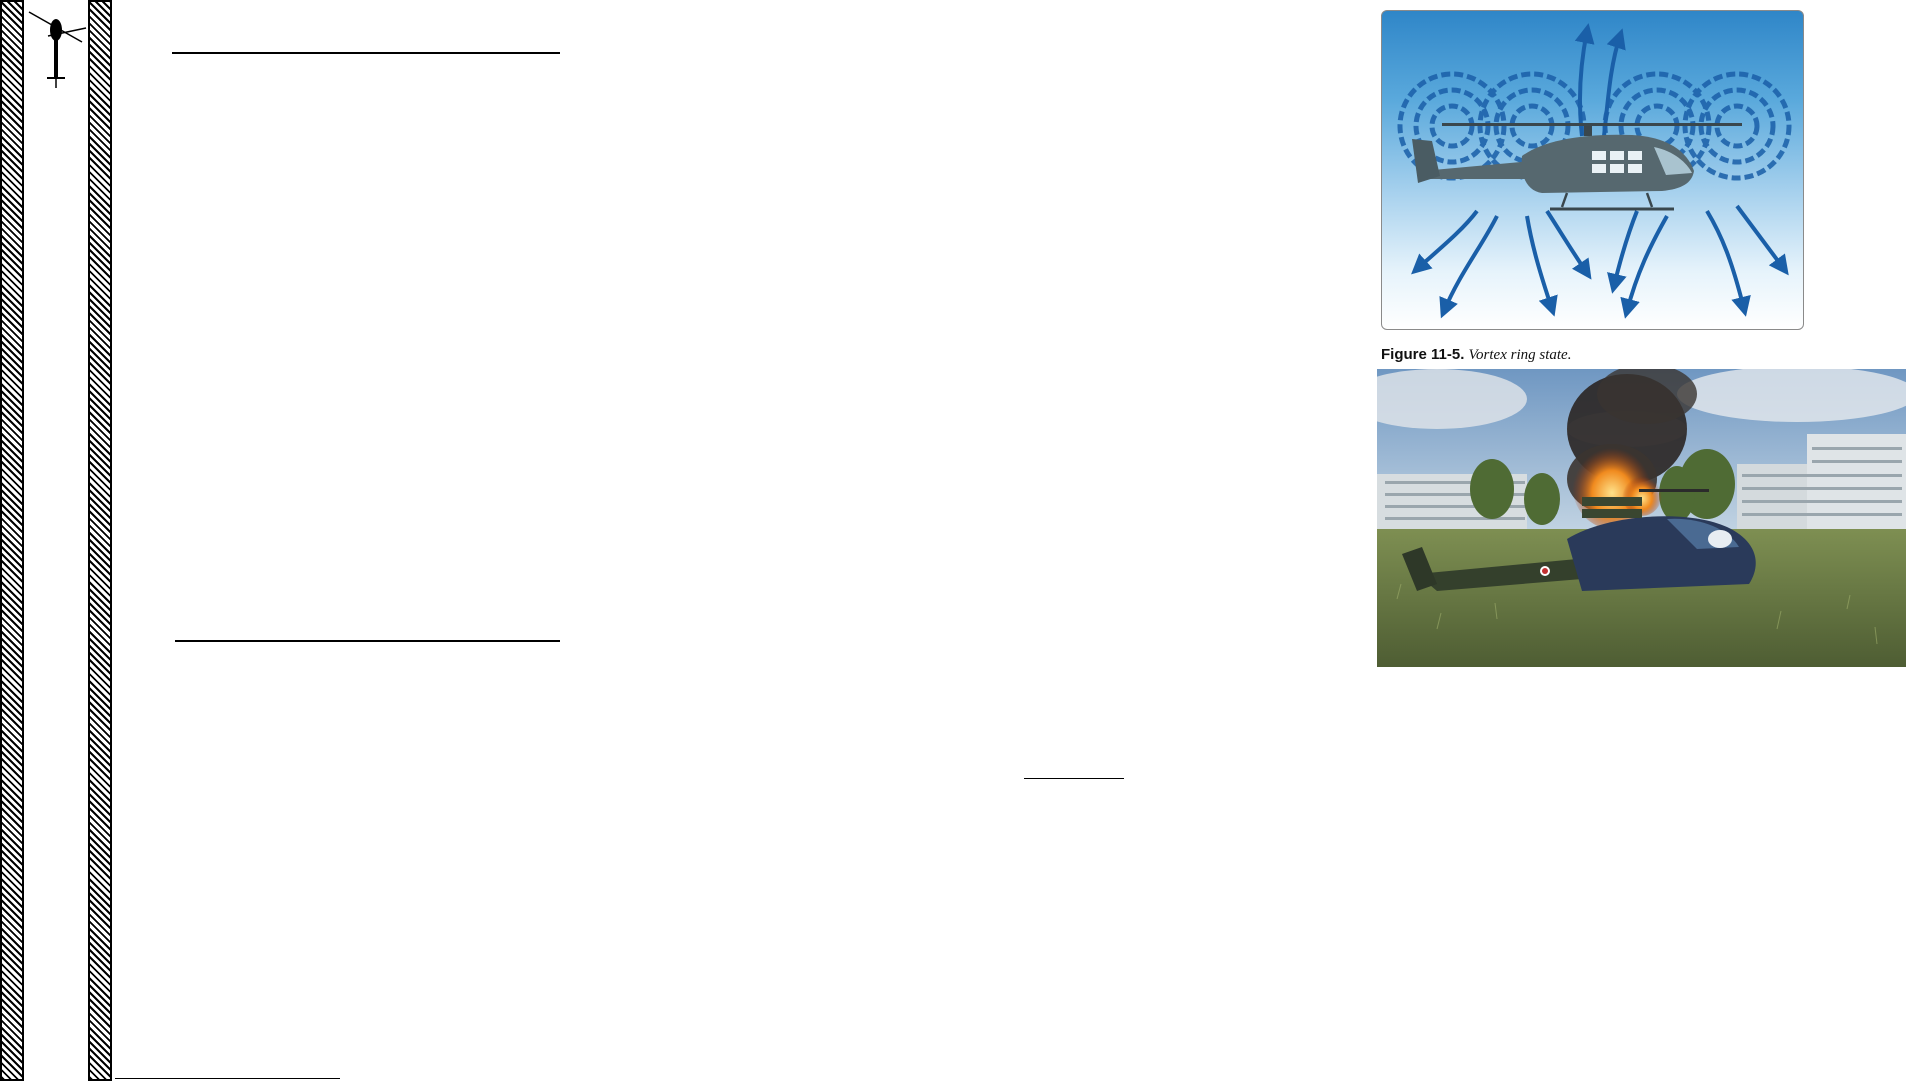 The image size is (1921, 1081). What do you see at coordinates (1520, 355) in the screenshot?
I see `figure-caption-text: Vortex ring state.` at bounding box center [1520, 355].